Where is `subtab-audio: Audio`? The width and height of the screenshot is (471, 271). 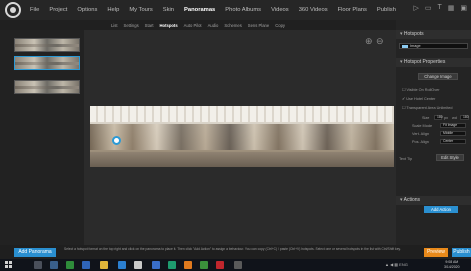 subtab-audio: Audio is located at coordinates (213, 25).